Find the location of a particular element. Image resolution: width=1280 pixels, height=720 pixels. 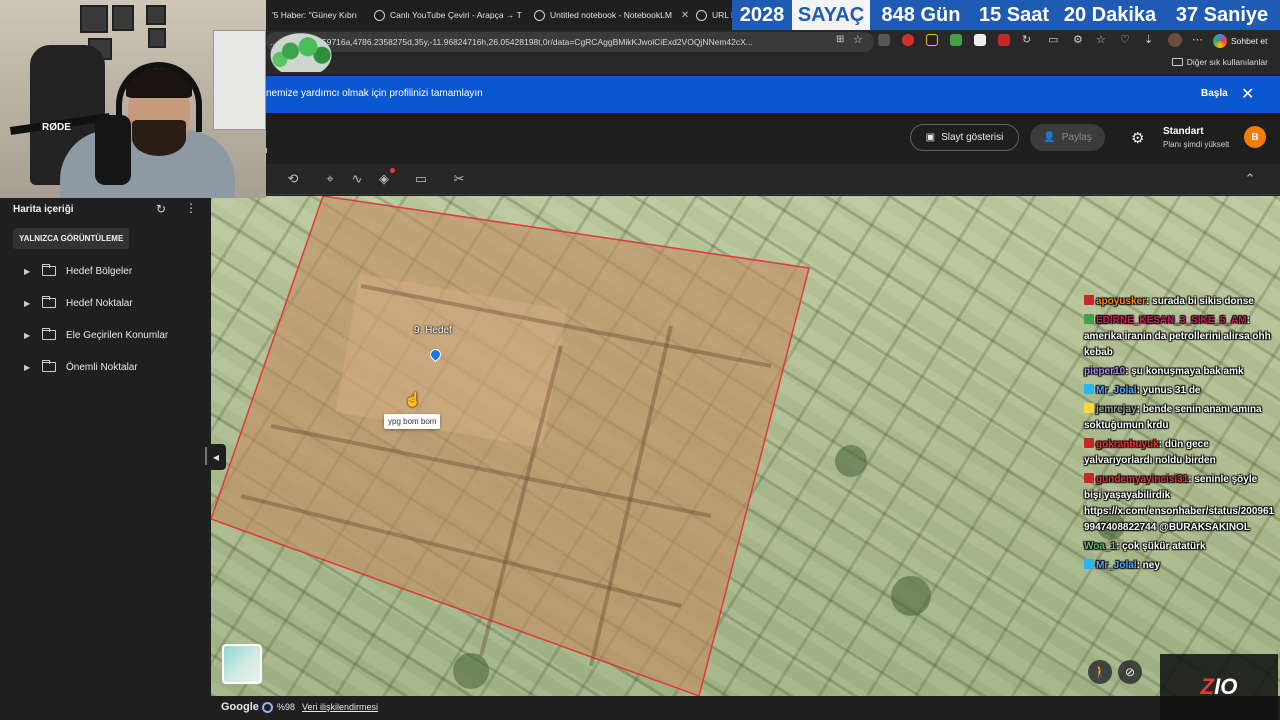

browser-tab: URL N is located at coordinates (711, 15).